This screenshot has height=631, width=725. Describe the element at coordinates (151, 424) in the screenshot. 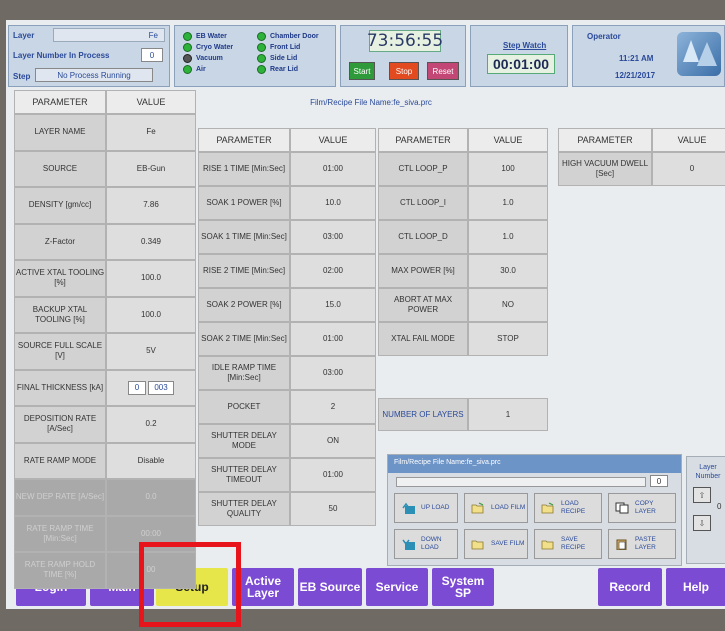

I see `parameter-value: 0.2` at that location.